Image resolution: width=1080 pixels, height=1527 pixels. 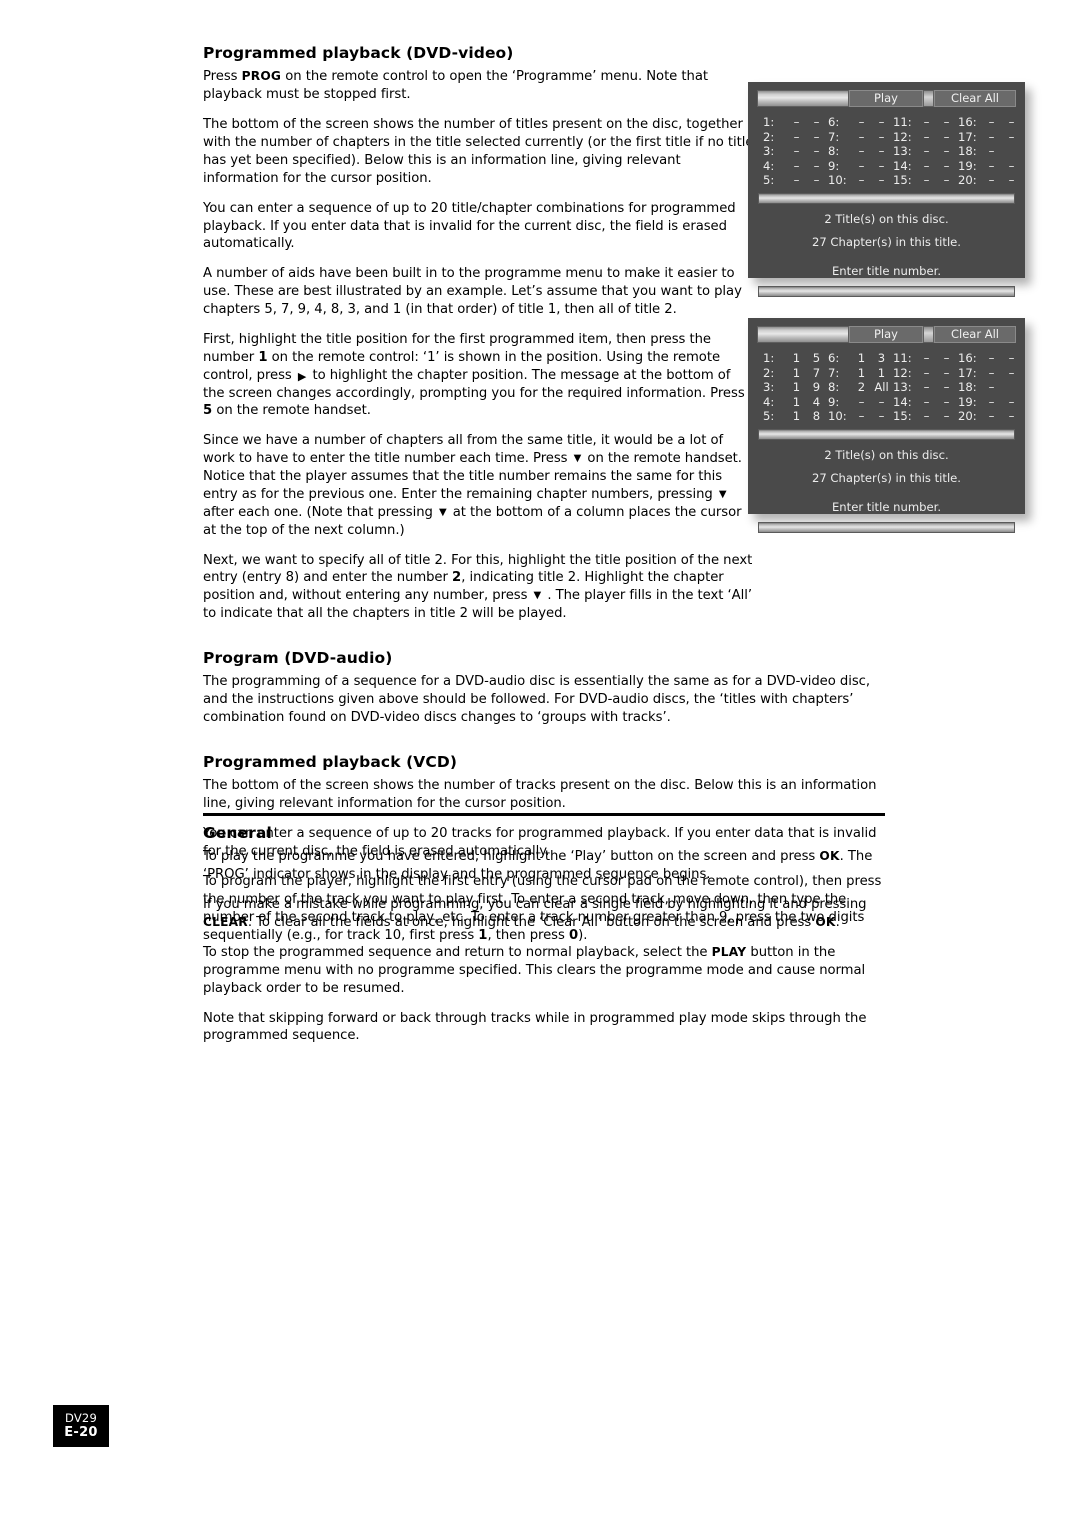 I want to click on osd-programme-entry: 3: – –, so click(x=795, y=151).